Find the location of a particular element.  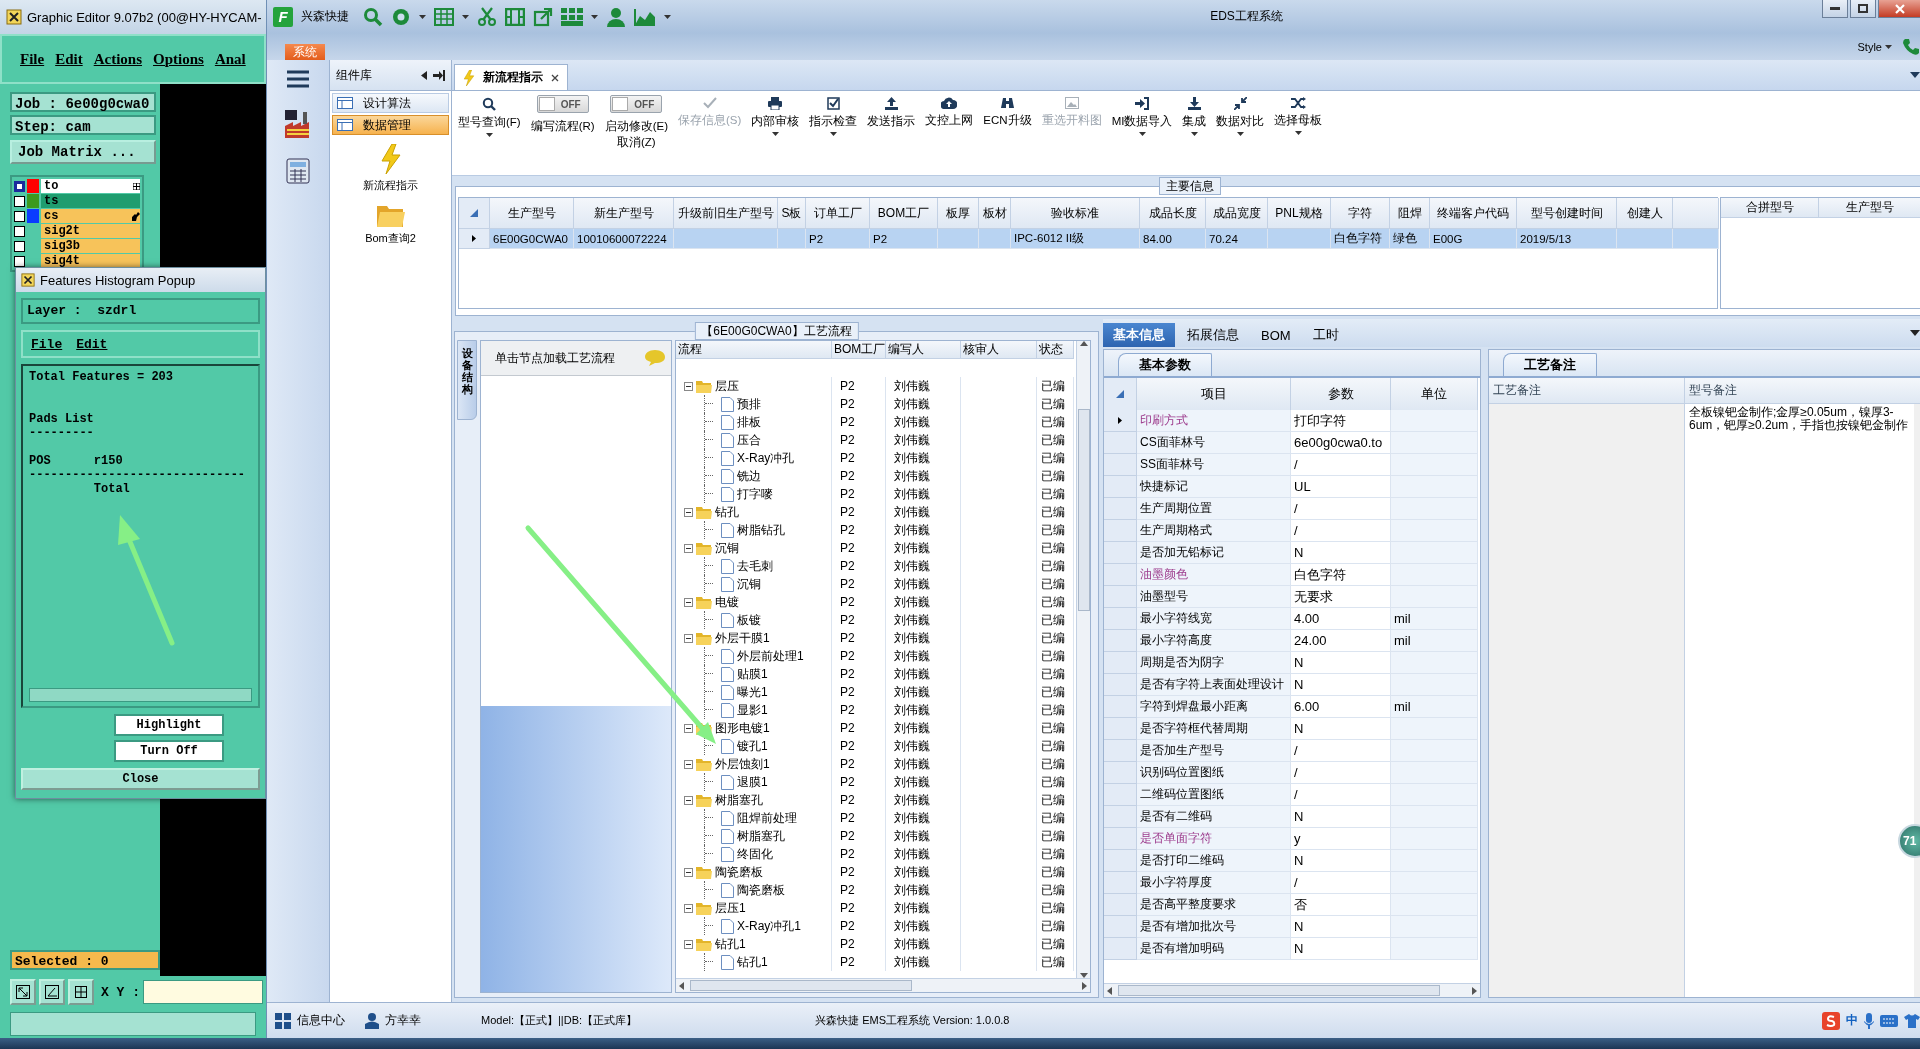

column-header: 阻焊 is located at coordinates (1410, 213).